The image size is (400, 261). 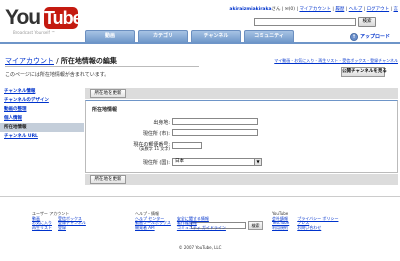 I want to click on sidebar-item-channel-info: チャンネル情報, so click(x=42, y=91).